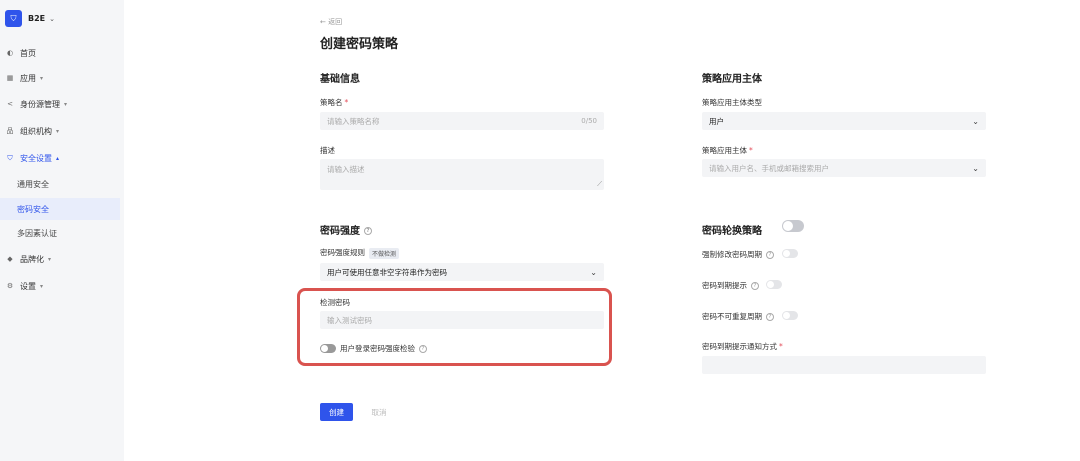 Image resolution: width=1080 pixels, height=461 pixels. Describe the element at coordinates (10, 259) in the screenshot. I see `brand-icon: ◆` at that location.